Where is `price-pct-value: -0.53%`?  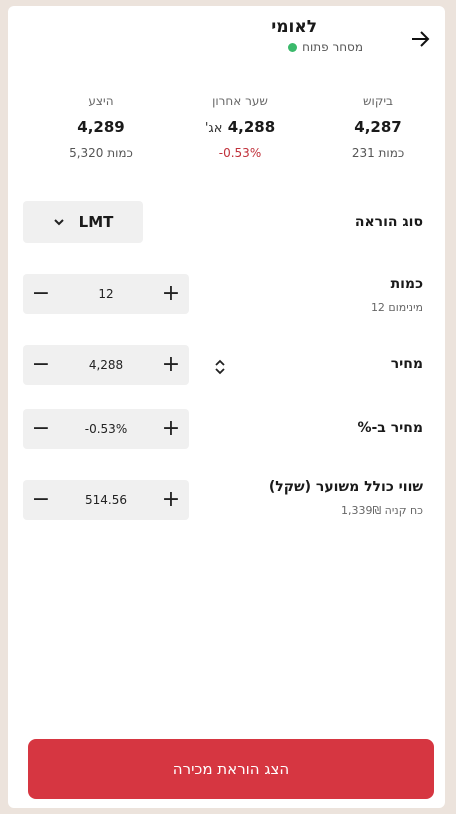 price-pct-value: -0.53% is located at coordinates (106, 429).